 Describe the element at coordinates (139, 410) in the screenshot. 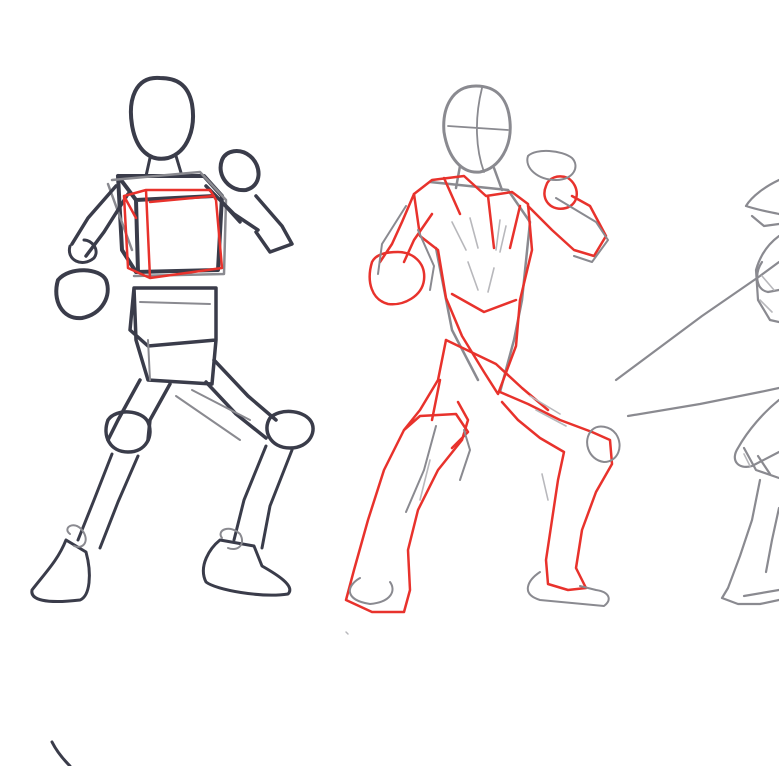

I see `mannequin-left-thigh` at that location.